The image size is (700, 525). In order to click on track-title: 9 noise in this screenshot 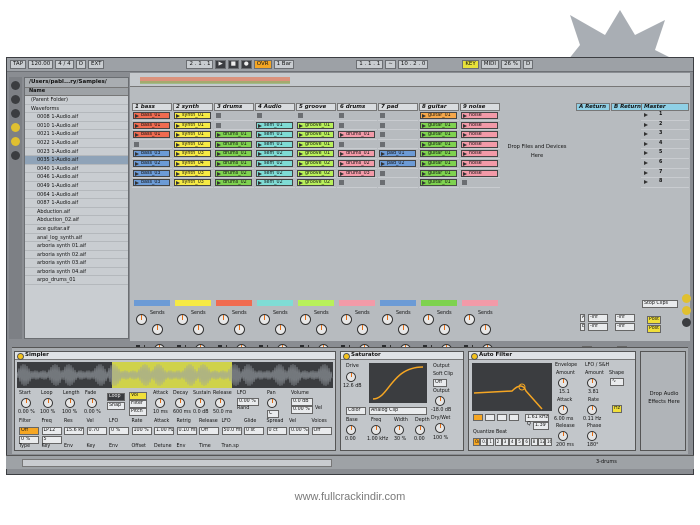, I will do `click(480, 107)`.